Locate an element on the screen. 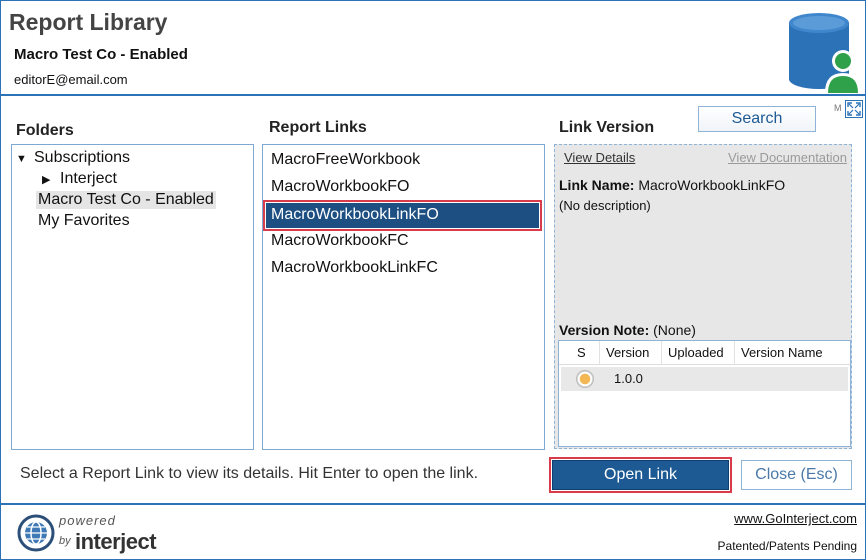 This screenshot has width=866, height=560. version-note-label: Version Note: is located at coordinates (604, 330).